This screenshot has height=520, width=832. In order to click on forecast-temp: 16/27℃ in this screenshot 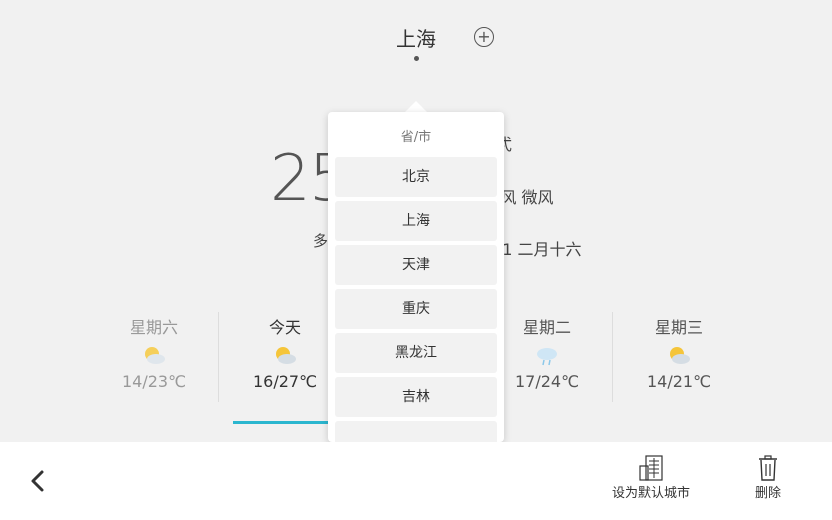, I will do `click(285, 381)`.